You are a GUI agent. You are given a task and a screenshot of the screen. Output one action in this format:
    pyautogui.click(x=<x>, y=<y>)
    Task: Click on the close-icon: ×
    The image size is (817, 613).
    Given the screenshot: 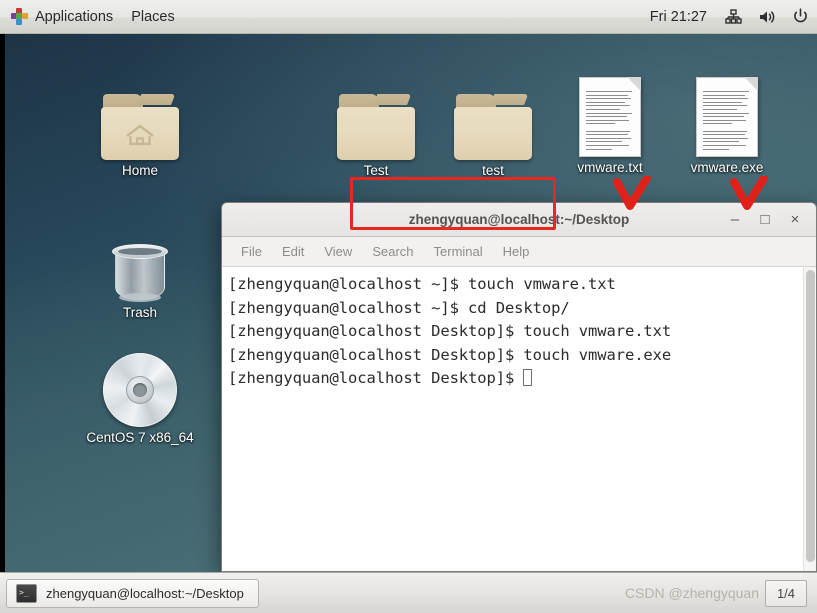 What is the action you would take?
    pyautogui.click(x=795, y=220)
    